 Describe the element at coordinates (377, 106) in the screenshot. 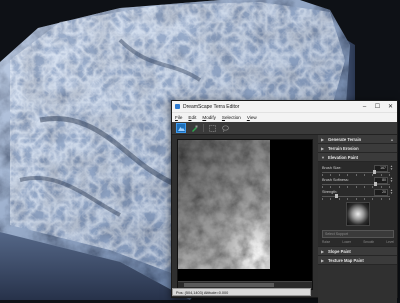

I see `maximize-button: ☐` at that location.